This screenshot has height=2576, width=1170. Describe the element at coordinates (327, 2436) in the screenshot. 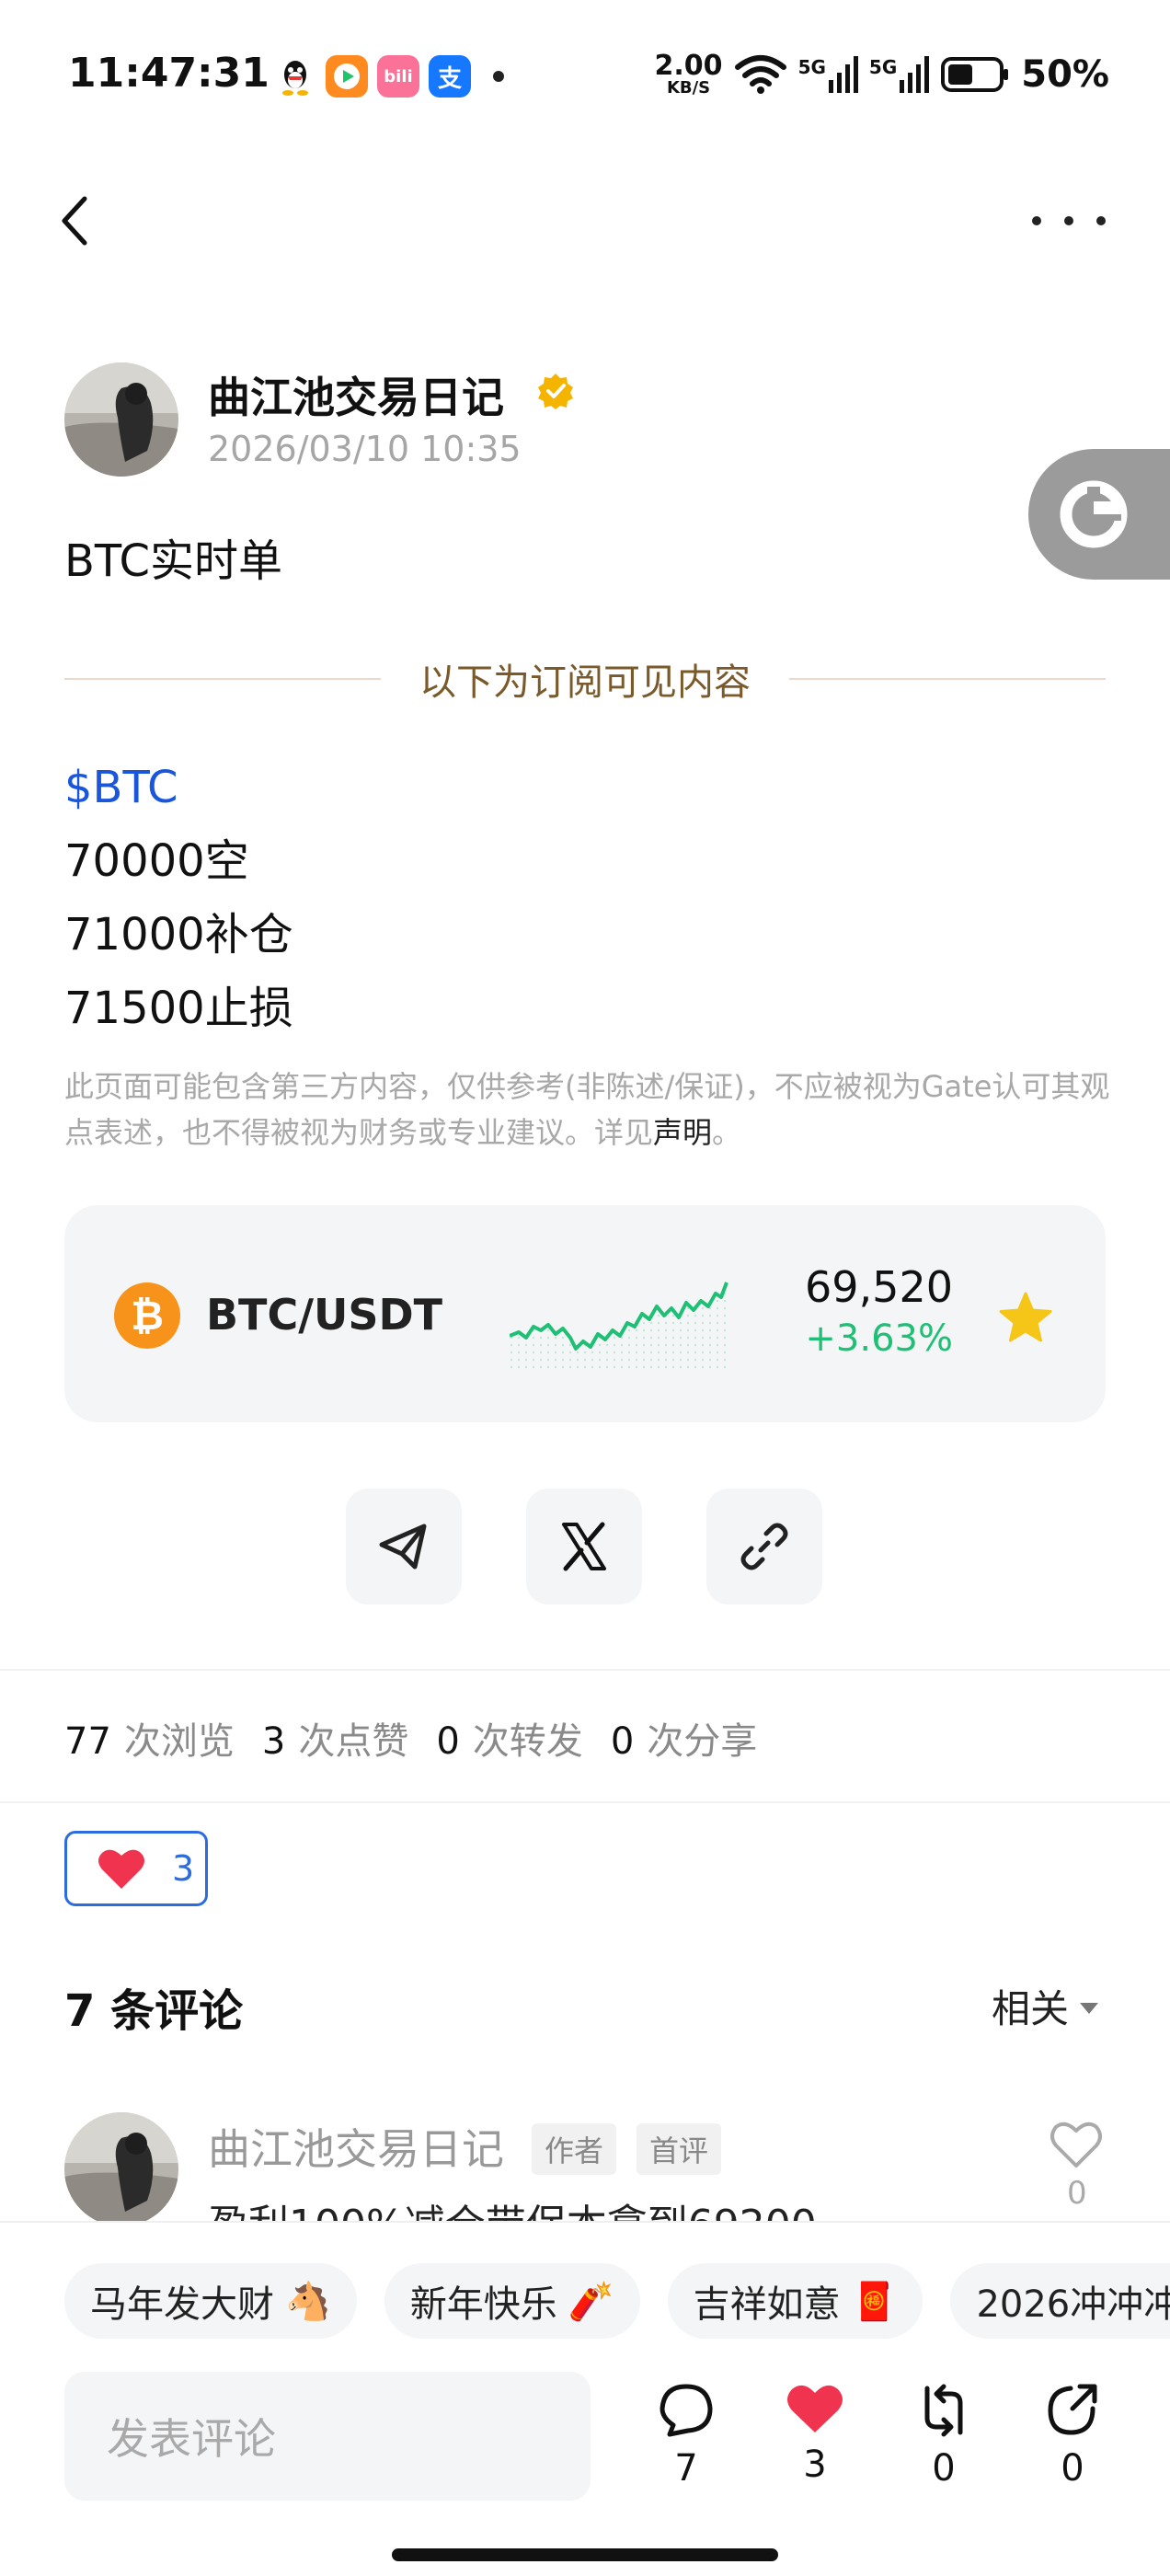

I see `comment-input: 发表评论` at that location.